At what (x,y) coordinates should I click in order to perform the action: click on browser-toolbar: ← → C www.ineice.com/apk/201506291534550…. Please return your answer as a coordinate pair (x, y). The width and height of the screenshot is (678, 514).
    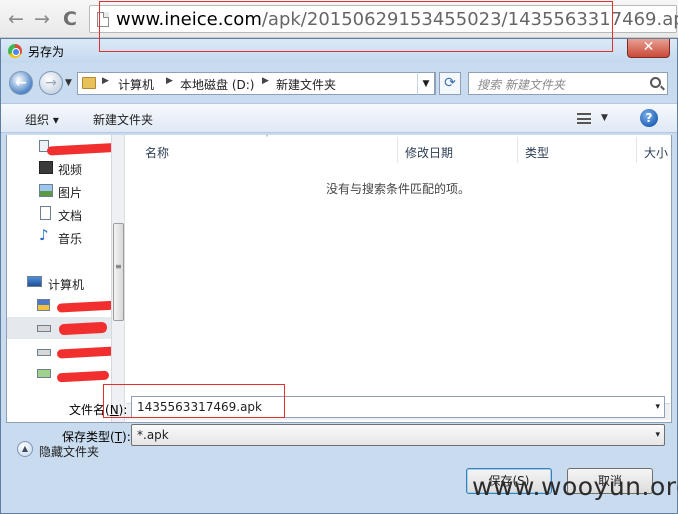
    Looking at the image, I should click on (339, 19).